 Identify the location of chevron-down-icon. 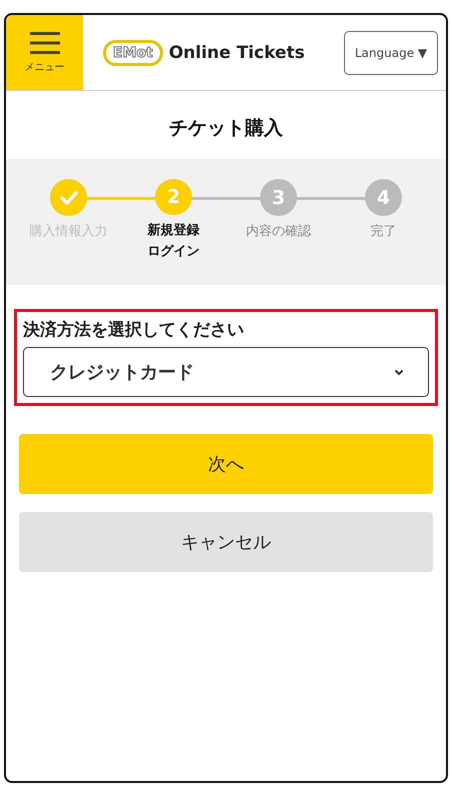
(399, 372).